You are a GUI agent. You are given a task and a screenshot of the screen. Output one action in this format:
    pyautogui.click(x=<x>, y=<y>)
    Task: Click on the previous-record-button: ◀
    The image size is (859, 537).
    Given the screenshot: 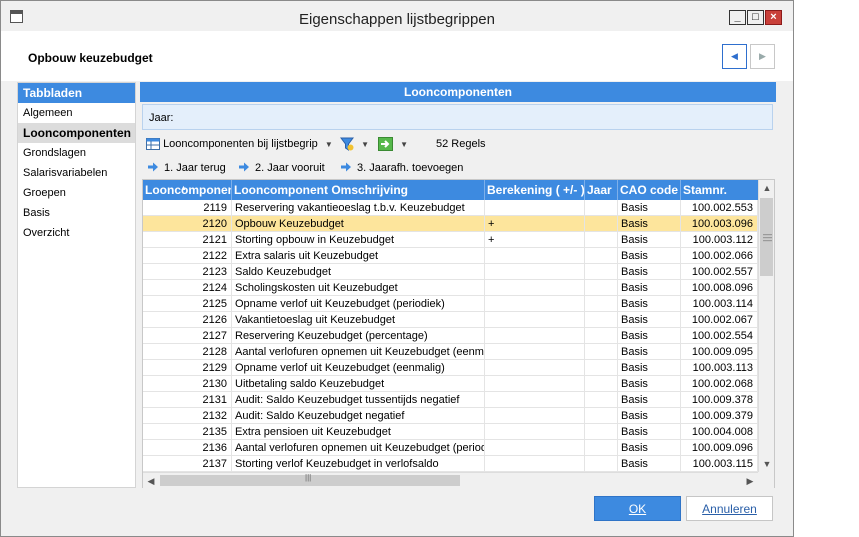 What is the action you would take?
    pyautogui.click(x=734, y=56)
    